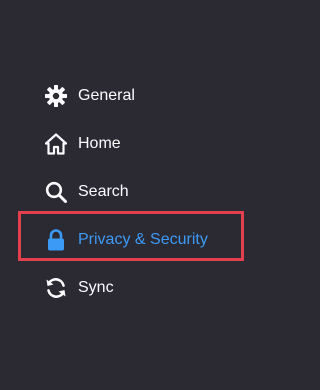 Image resolution: width=320 pixels, height=390 pixels. What do you see at coordinates (132, 287) in the screenshot?
I see `sidebar-item-sync: Sync` at bounding box center [132, 287].